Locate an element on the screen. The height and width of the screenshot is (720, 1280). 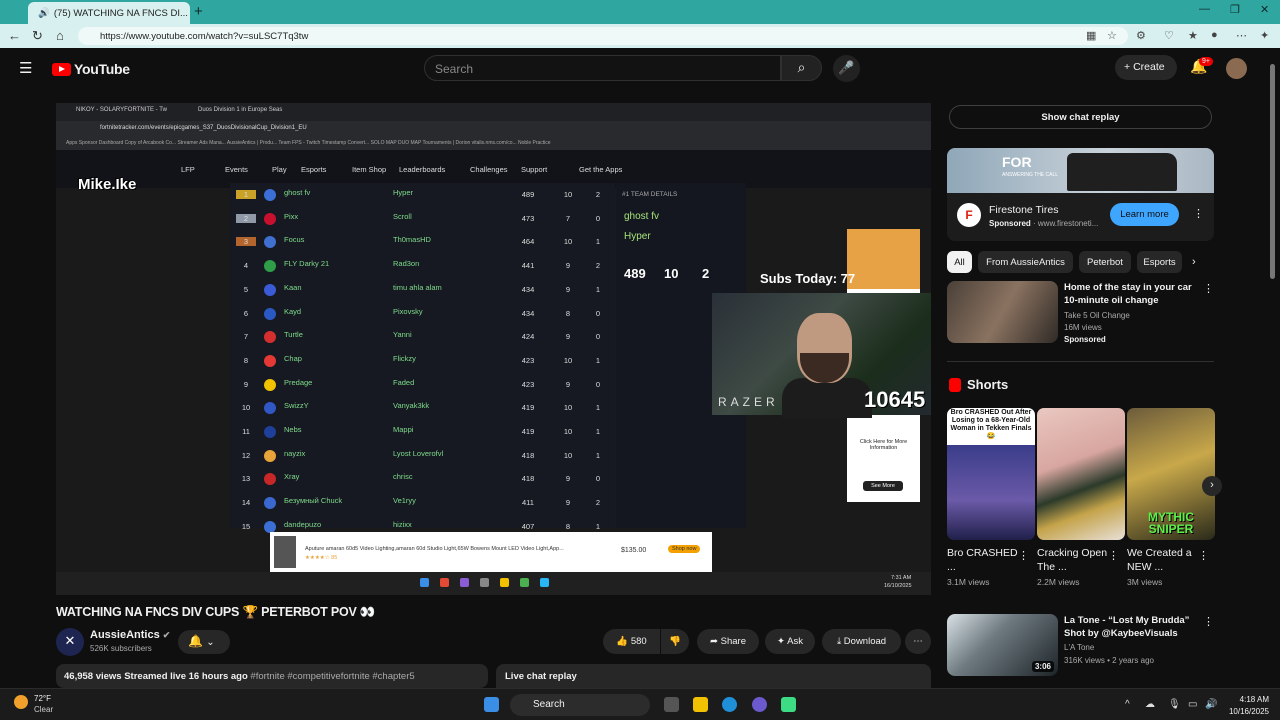
edge-icon is located at coordinates (729, 704).